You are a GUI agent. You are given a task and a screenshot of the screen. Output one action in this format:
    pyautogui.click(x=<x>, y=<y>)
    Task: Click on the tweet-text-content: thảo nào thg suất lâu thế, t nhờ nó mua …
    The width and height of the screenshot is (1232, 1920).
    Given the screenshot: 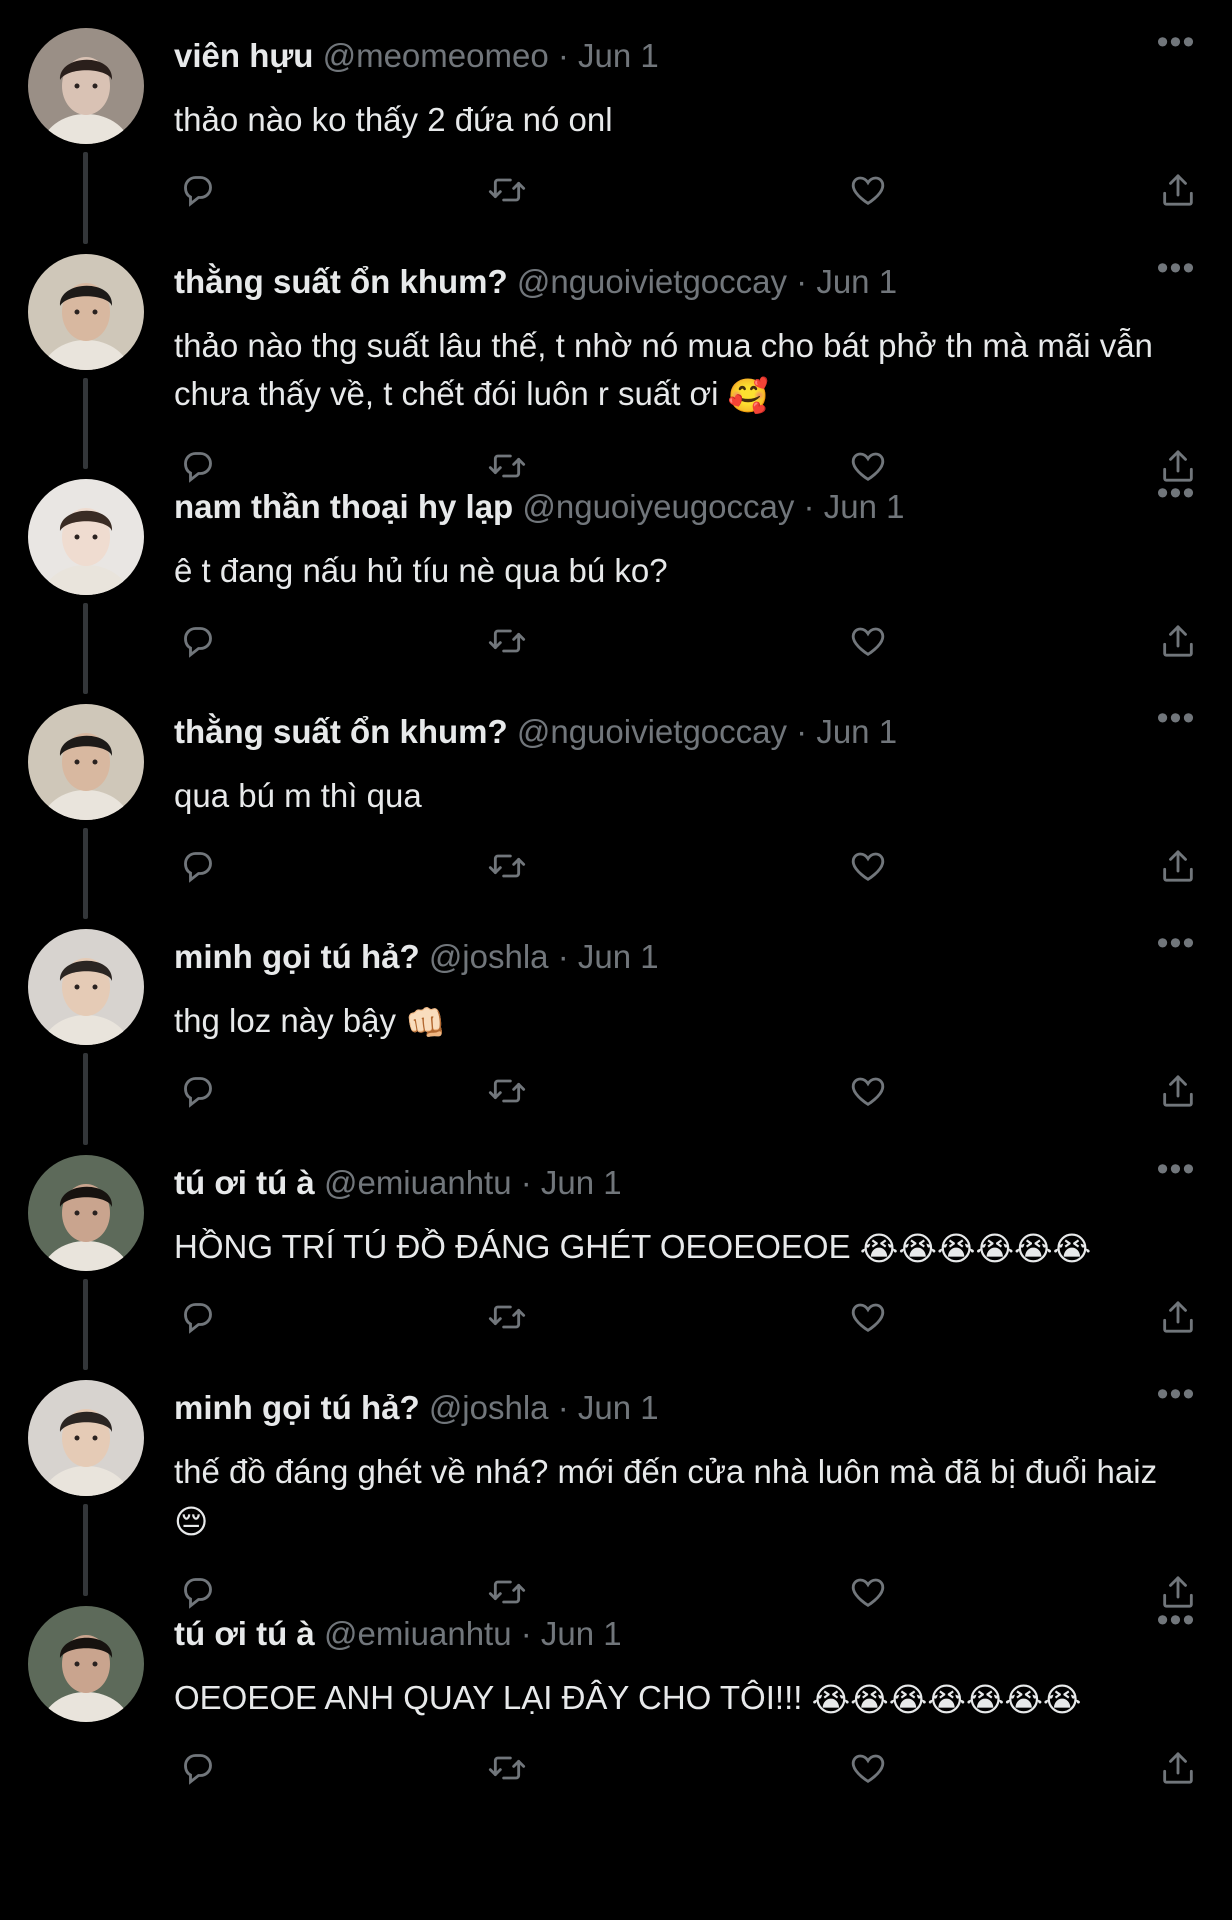 What is the action you would take?
    pyautogui.click(x=663, y=369)
    